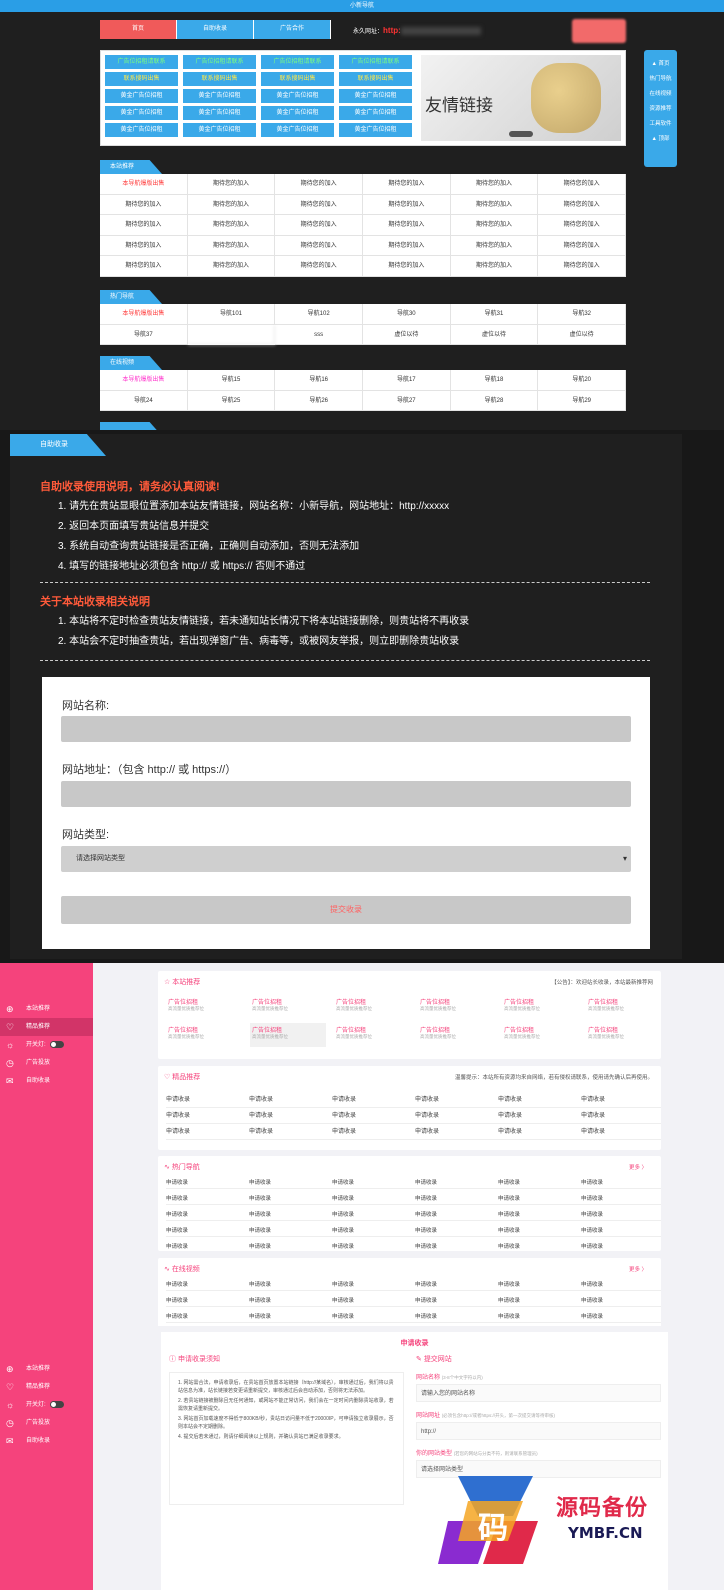  What do you see at coordinates (297, 62) in the screenshot?
I see `ad-slot: 广告位招租请联系` at bounding box center [297, 62].